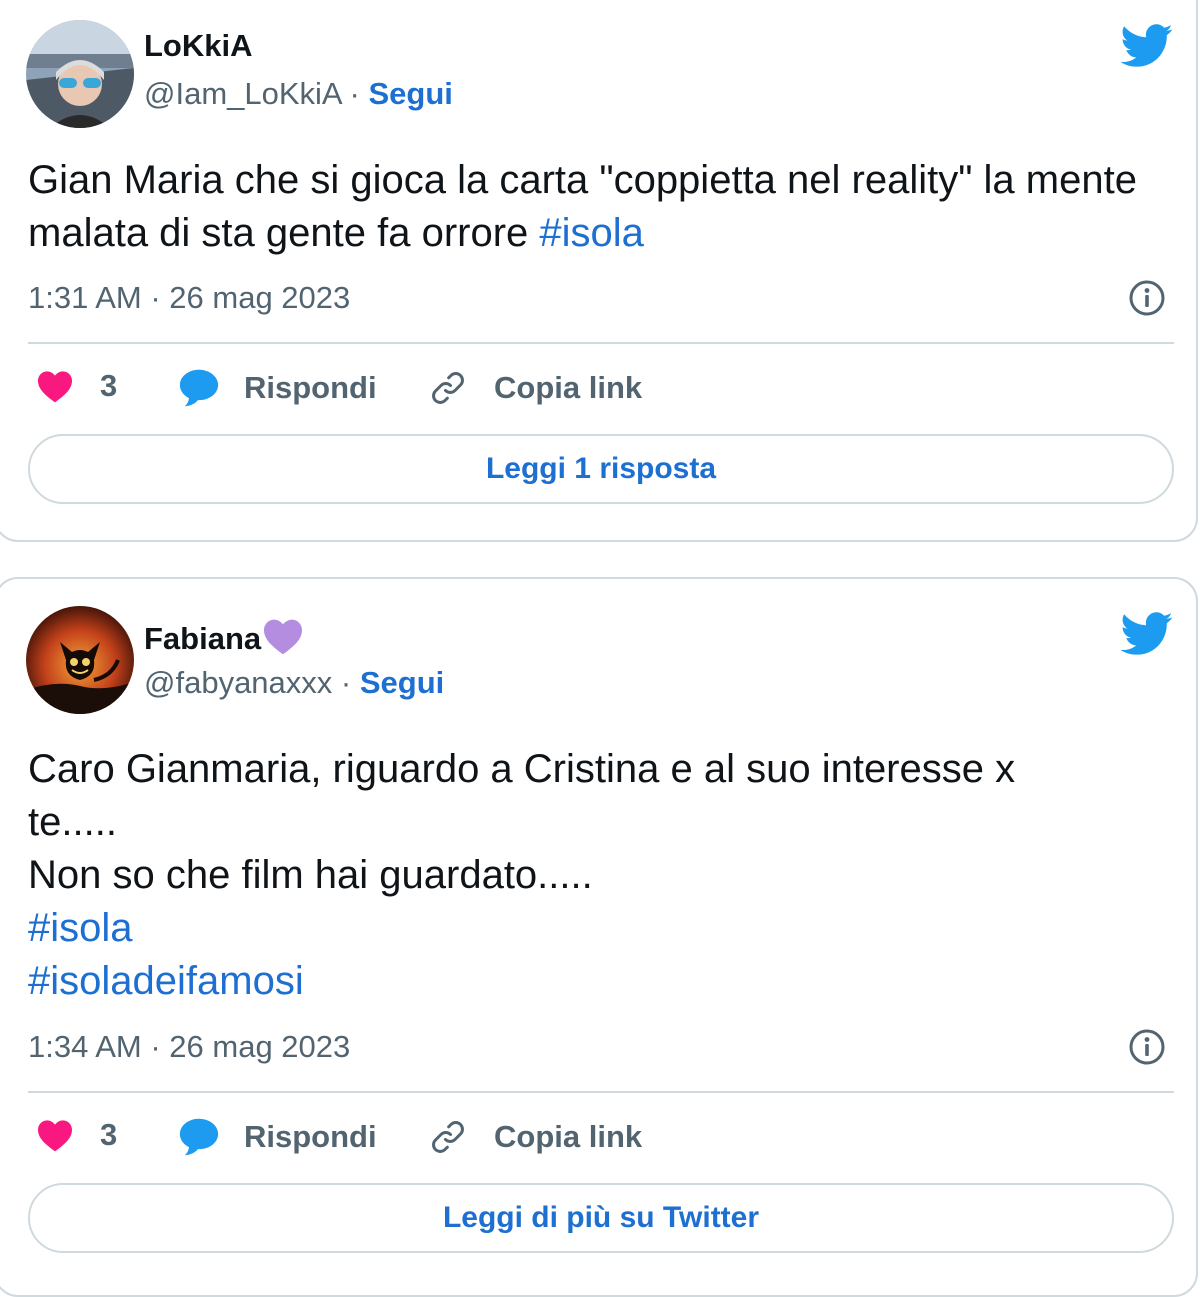 This screenshot has height=1297, width=1200. Describe the element at coordinates (283, 637) in the screenshot. I see `purple-heart-icon` at that location.